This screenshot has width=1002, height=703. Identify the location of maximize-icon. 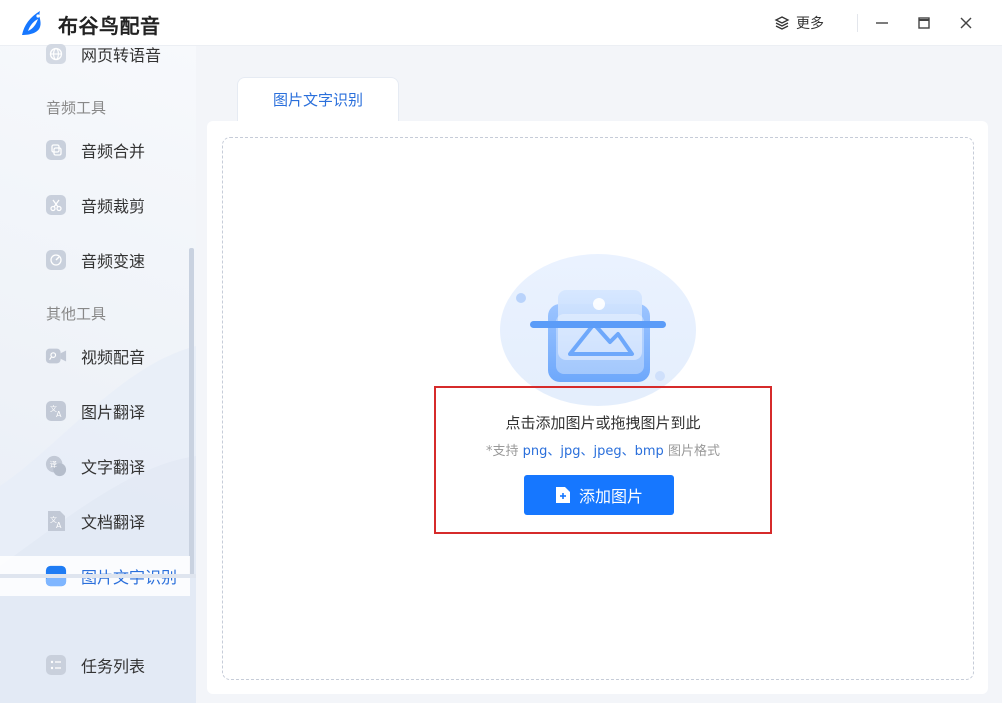
(924, 23).